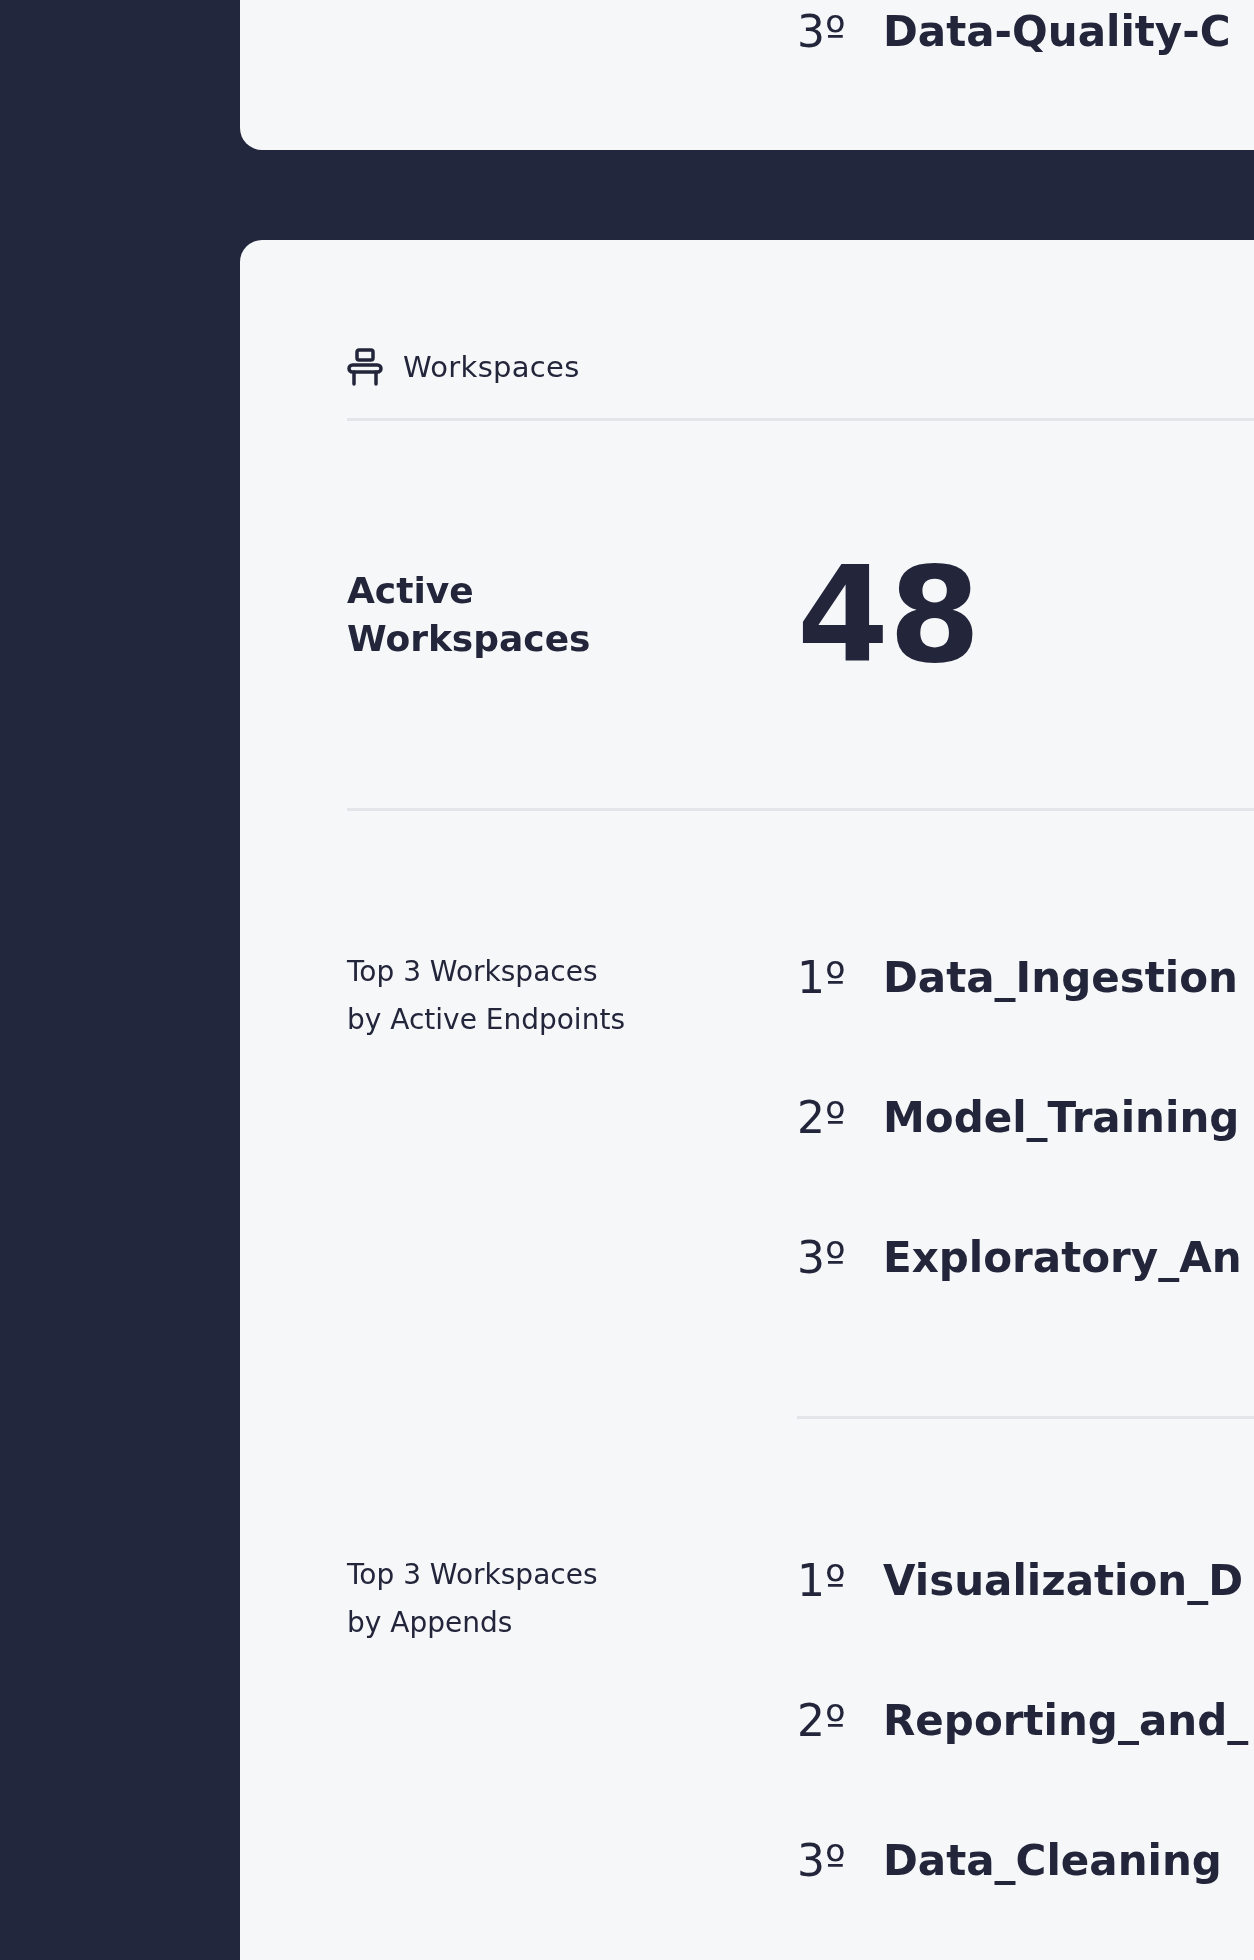 Image resolution: width=1254 pixels, height=1960 pixels. I want to click on ranking-label: Top 3 Workspaces by Appends, so click(473, 1599).